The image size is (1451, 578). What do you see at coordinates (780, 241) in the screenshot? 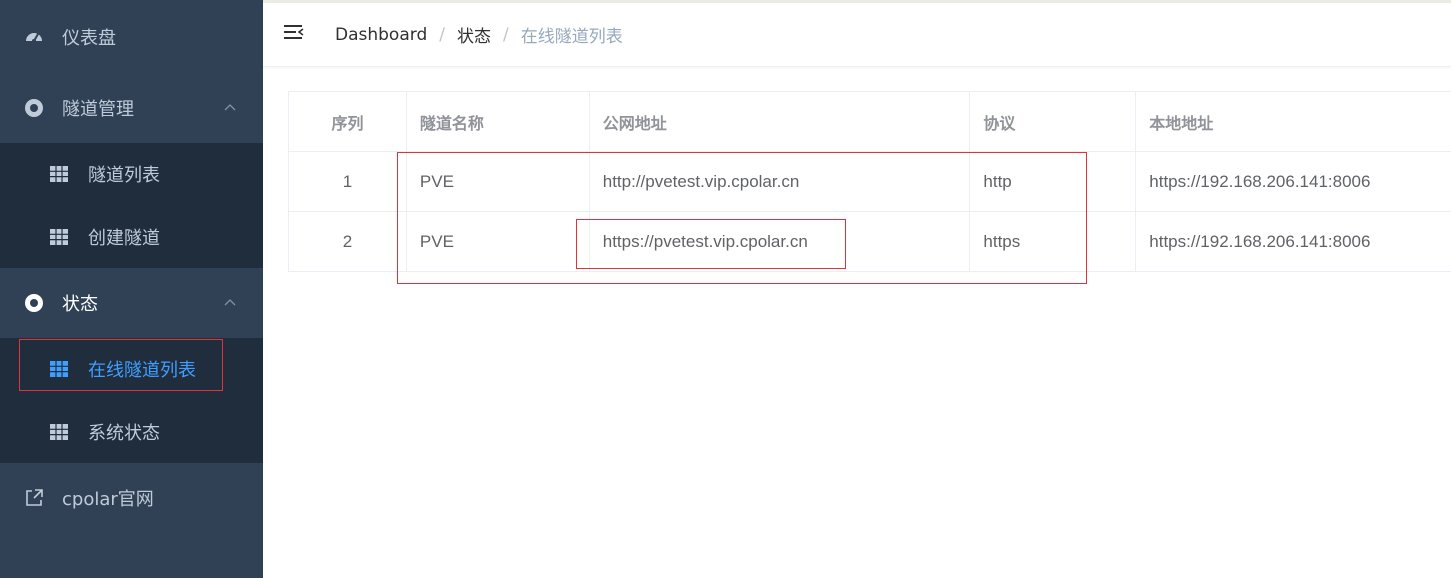
I see `table-cell: https://pvetest.vip.cpolar.cn` at bounding box center [780, 241].